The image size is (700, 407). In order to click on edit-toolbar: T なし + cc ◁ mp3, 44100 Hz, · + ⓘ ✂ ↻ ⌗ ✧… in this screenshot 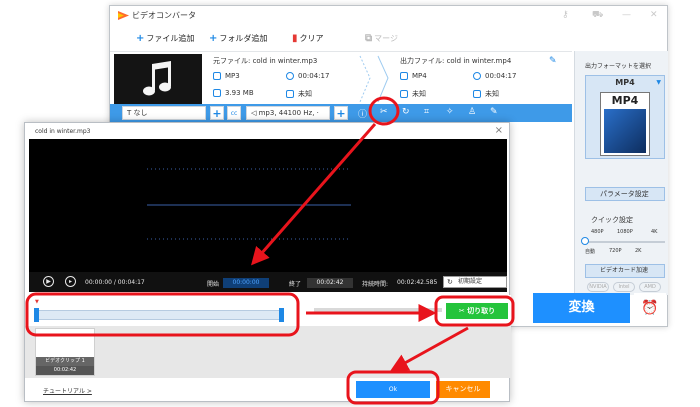, I will do `click(341, 113)`.